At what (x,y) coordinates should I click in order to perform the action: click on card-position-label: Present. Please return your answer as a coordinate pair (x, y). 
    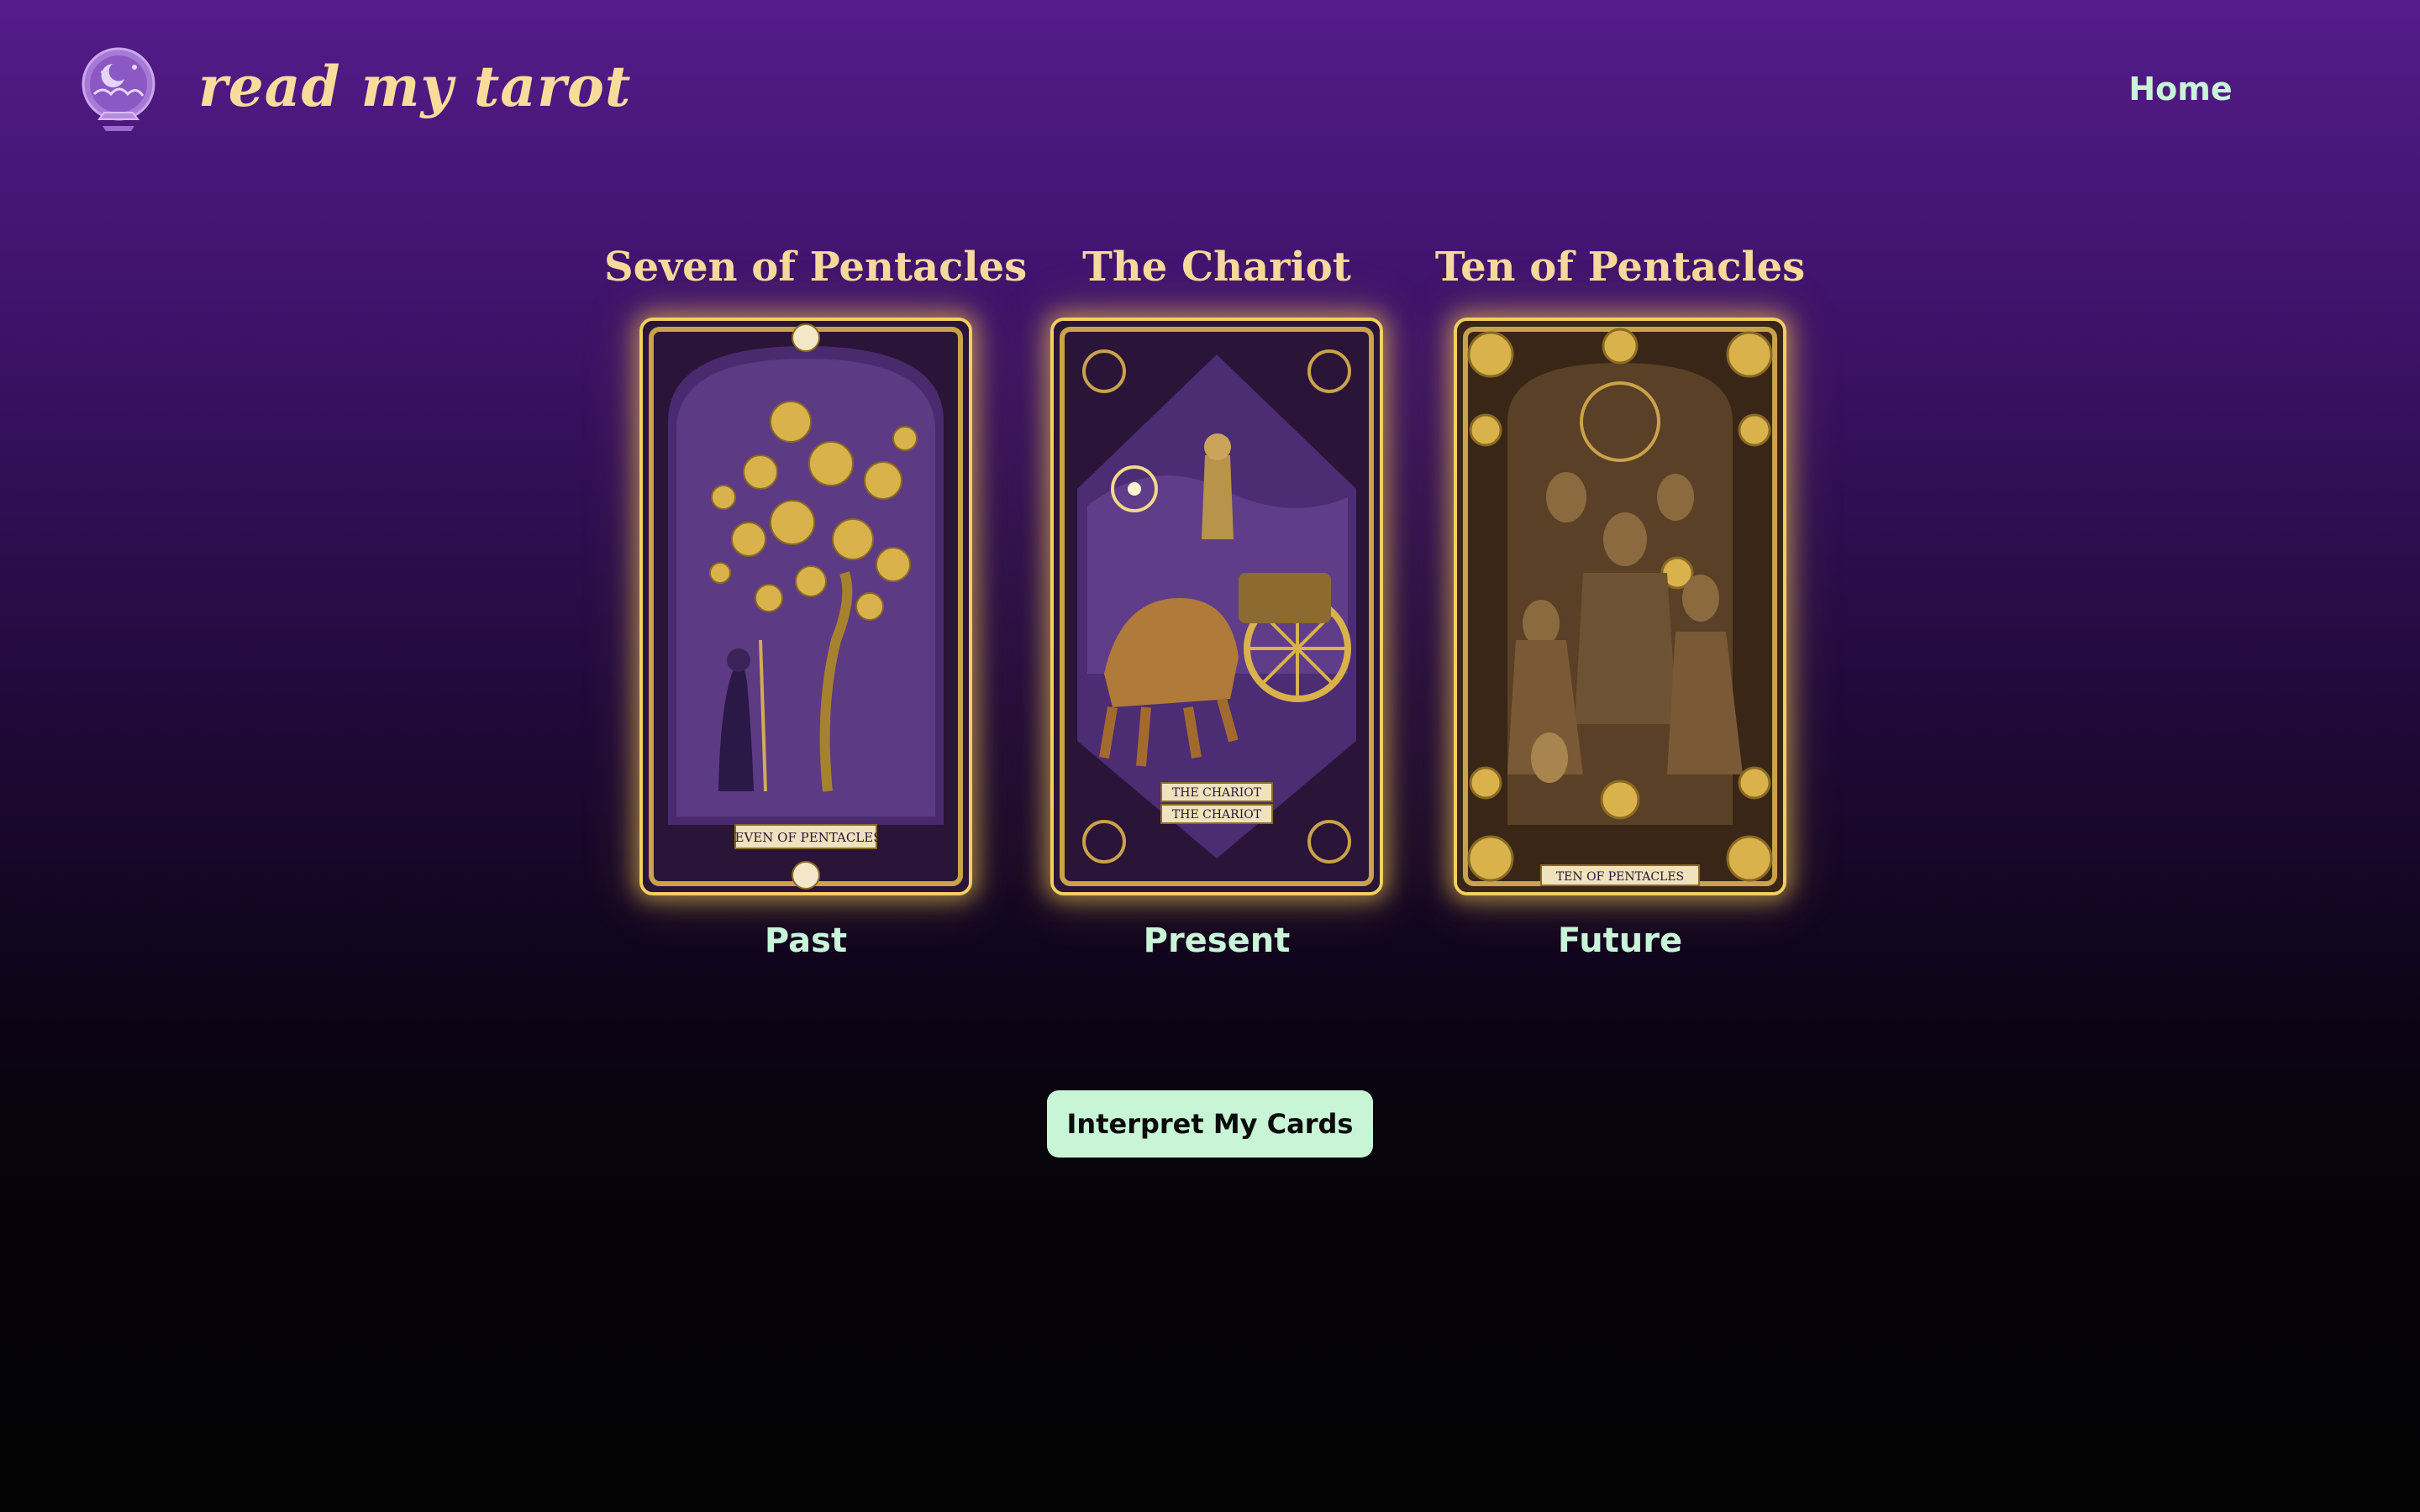
    Looking at the image, I should click on (1217, 940).